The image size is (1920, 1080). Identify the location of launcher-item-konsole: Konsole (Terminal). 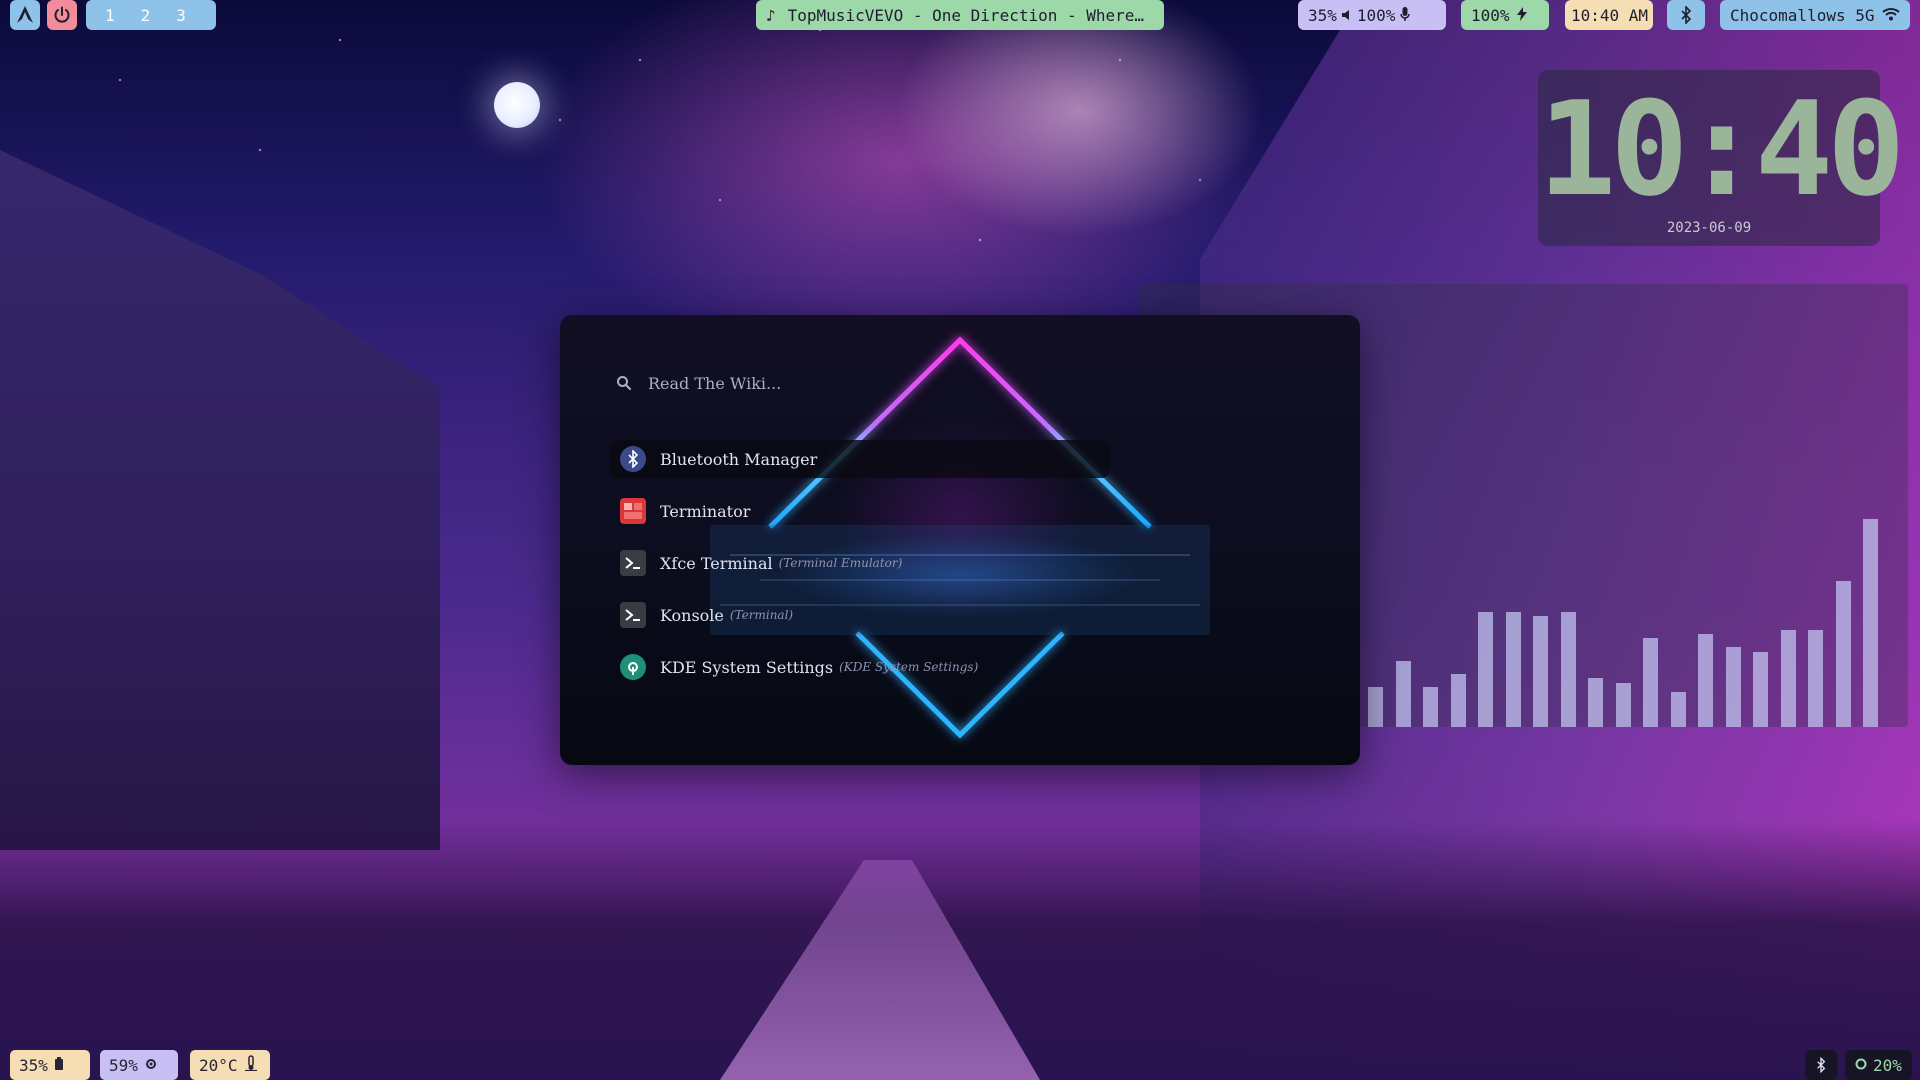
(860, 615).